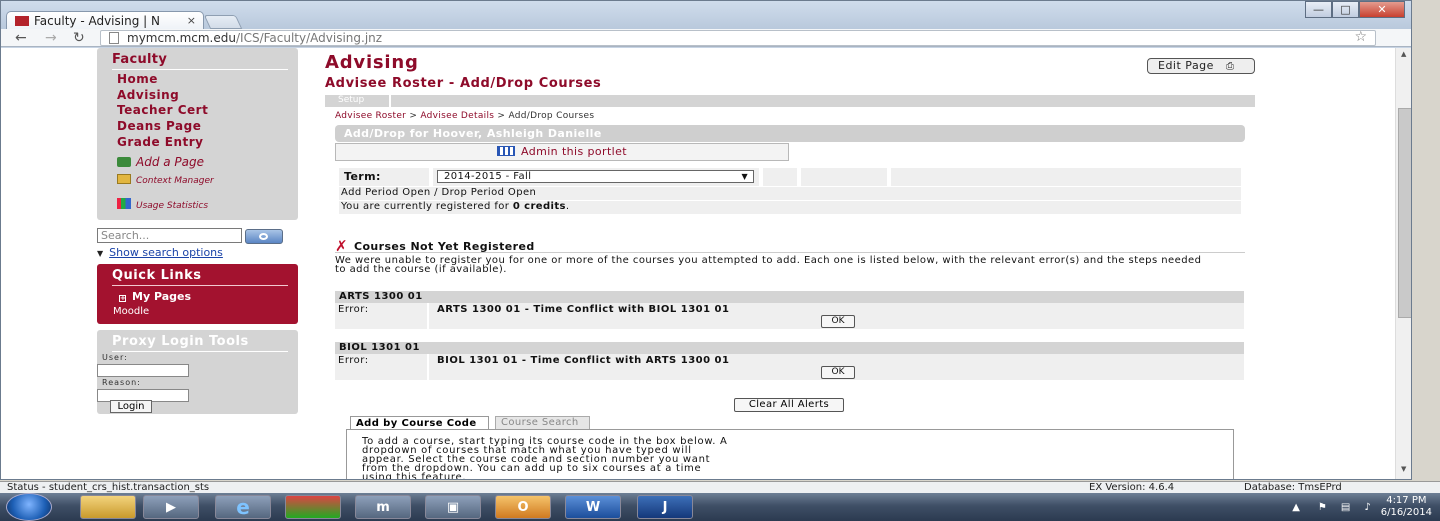 This screenshot has height=521, width=1440. Describe the element at coordinates (21, 38) in the screenshot. I see `back-arrow-icon: ←` at that location.